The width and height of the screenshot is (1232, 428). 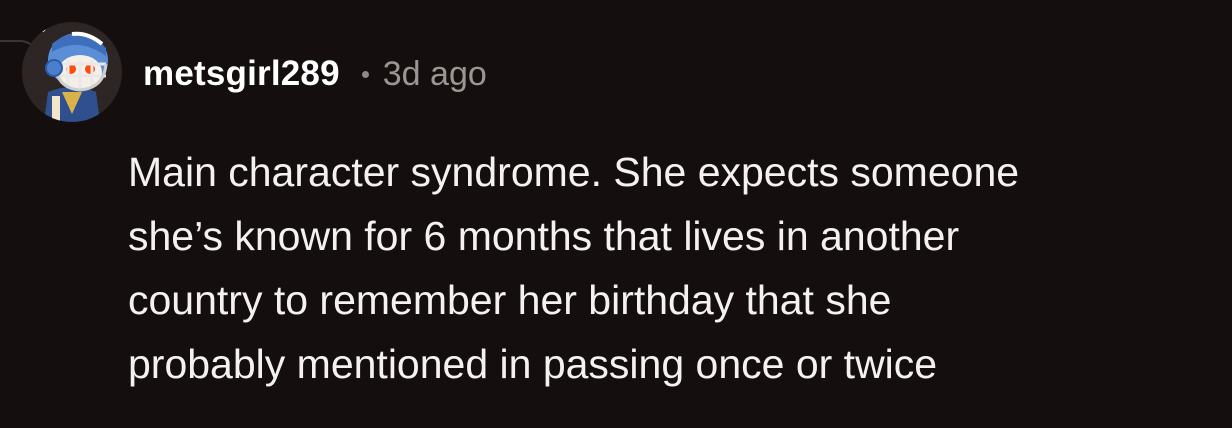 I want to click on snoo-avatar-icon, so click(x=72, y=72).